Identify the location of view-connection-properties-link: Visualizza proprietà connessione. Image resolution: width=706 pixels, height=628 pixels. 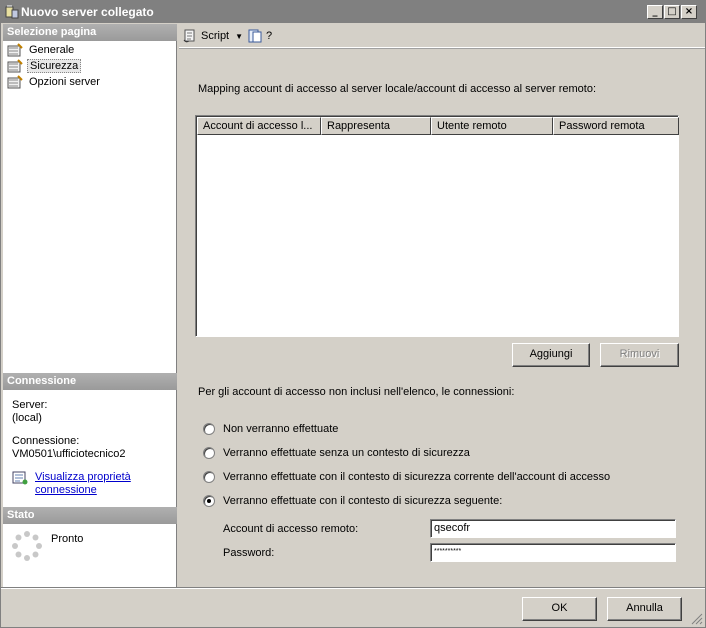
(83, 484).